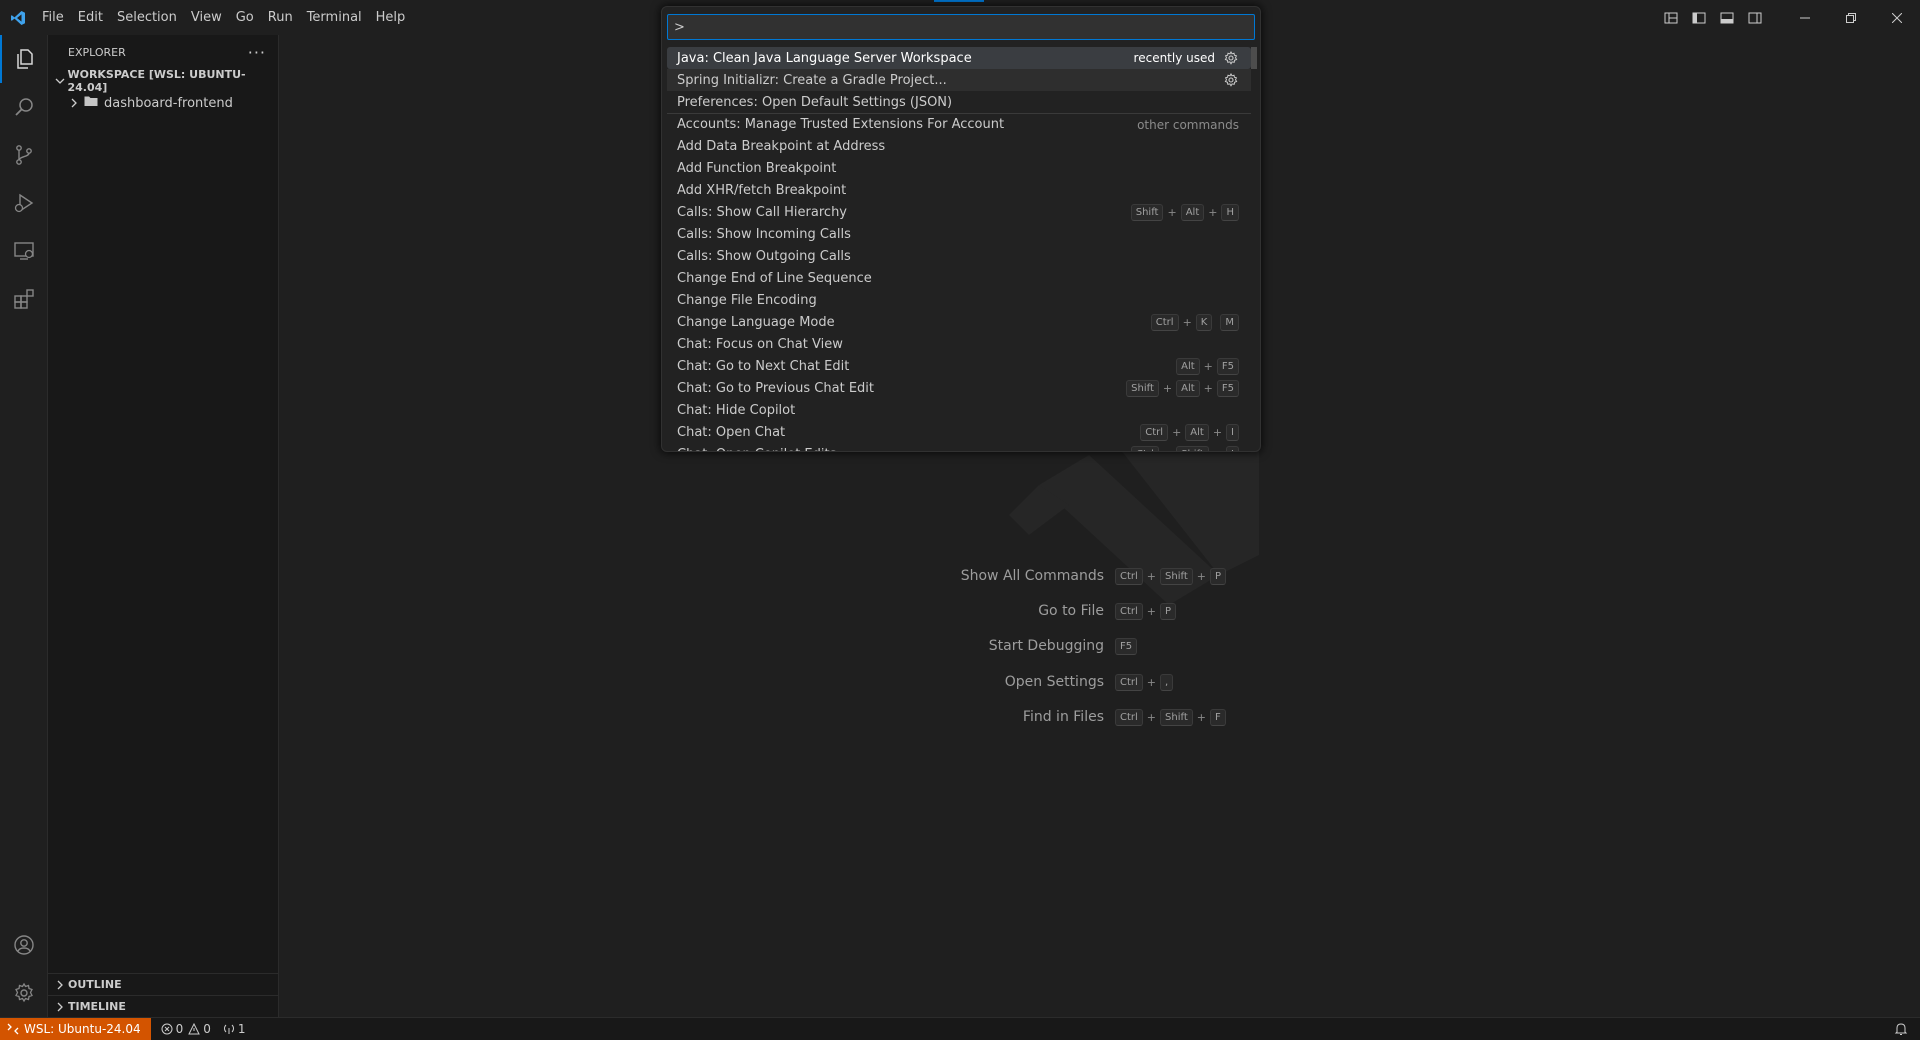 This screenshot has height=1040, width=1920. I want to click on command-meta, so click(1231, 80).